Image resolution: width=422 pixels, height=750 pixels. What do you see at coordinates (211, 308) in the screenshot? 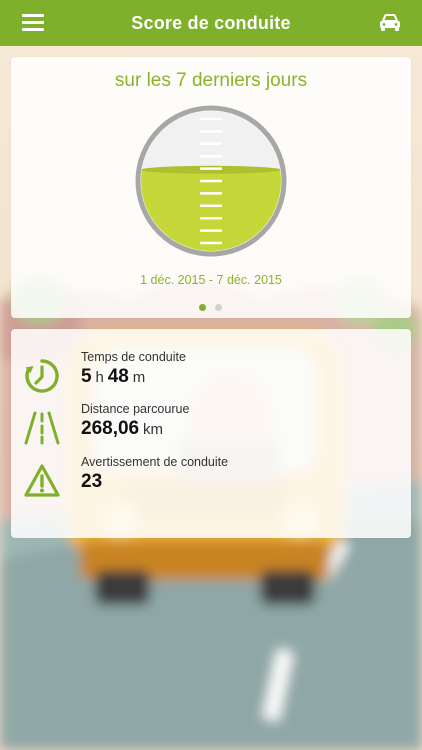
I see `page-indicator` at bounding box center [211, 308].